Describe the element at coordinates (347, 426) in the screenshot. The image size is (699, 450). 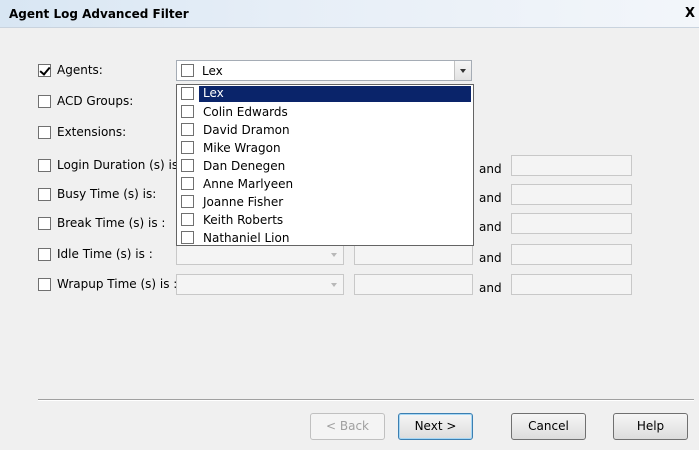
I see `back-button: < Back` at that location.